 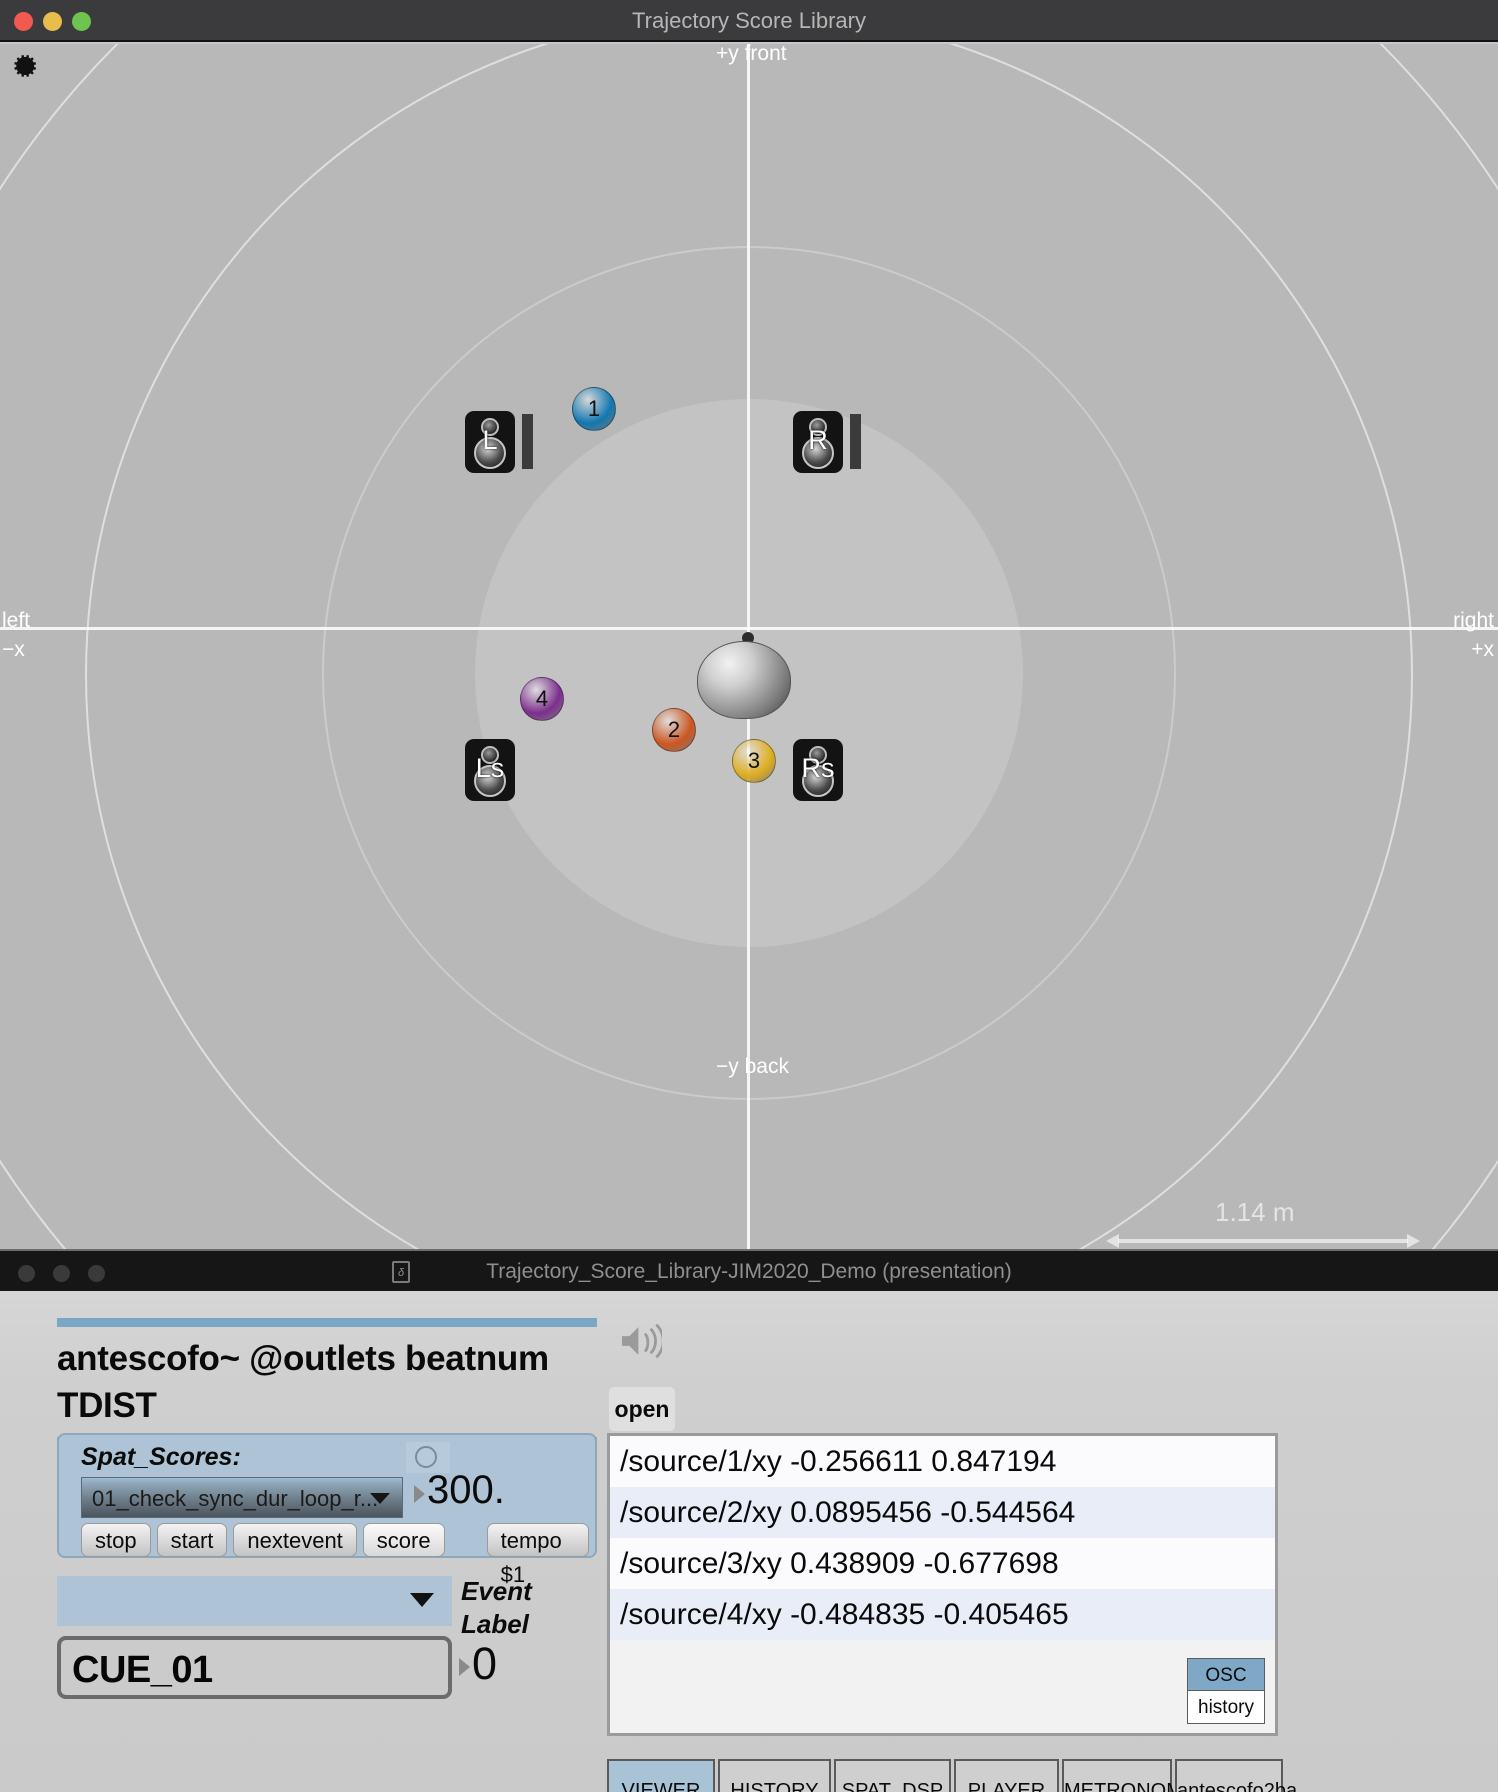 I want to click on osc-message-row: /source/4/xy -0.484835 -0.405465, so click(x=942, y=1614).